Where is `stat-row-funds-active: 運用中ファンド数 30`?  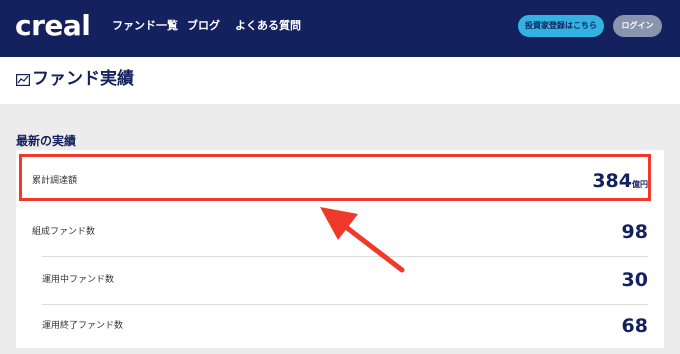
stat-row-funds-active: 運用中ファンド数 30 is located at coordinates (332, 280).